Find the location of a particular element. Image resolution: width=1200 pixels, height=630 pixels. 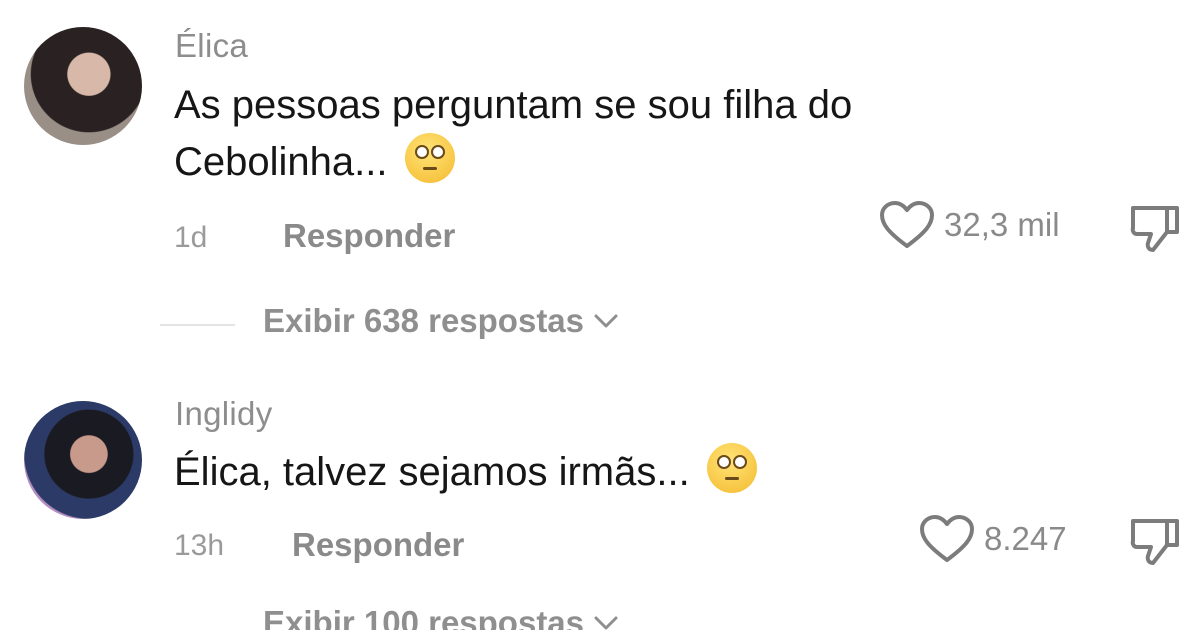

like-button: 32,3 mil is located at coordinates (969, 225).